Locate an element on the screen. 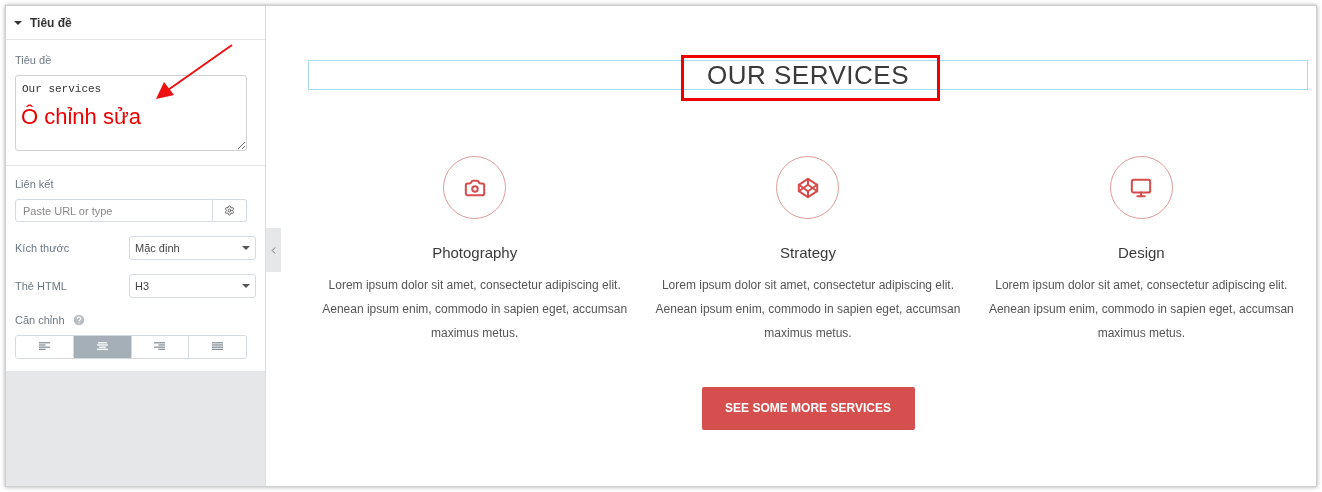 The height and width of the screenshot is (492, 1322). more-services-button: SEE SOME MORE SERVICES is located at coordinates (808, 408).